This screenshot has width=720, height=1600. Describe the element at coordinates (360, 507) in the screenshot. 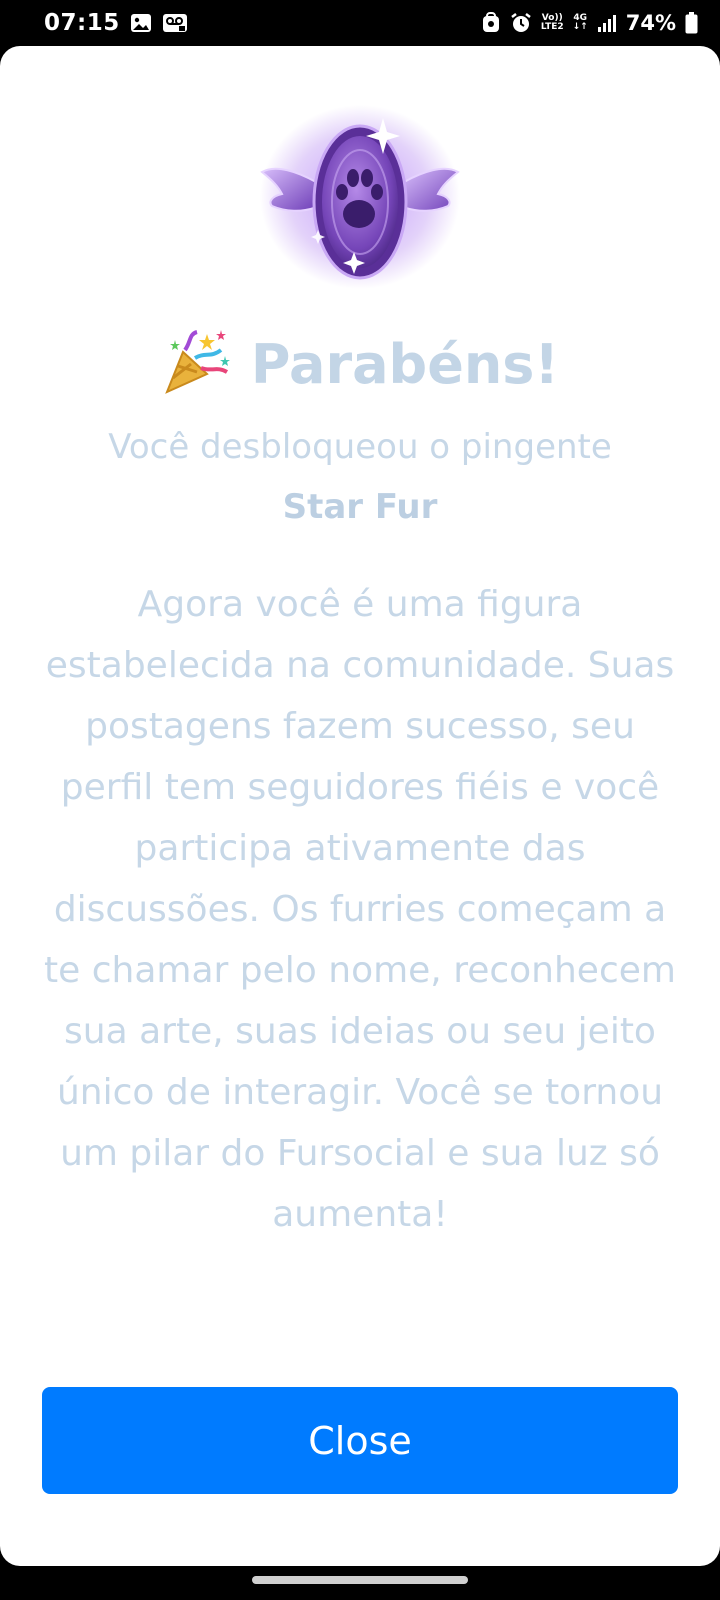

I see `pendant-name: Star Fur` at that location.